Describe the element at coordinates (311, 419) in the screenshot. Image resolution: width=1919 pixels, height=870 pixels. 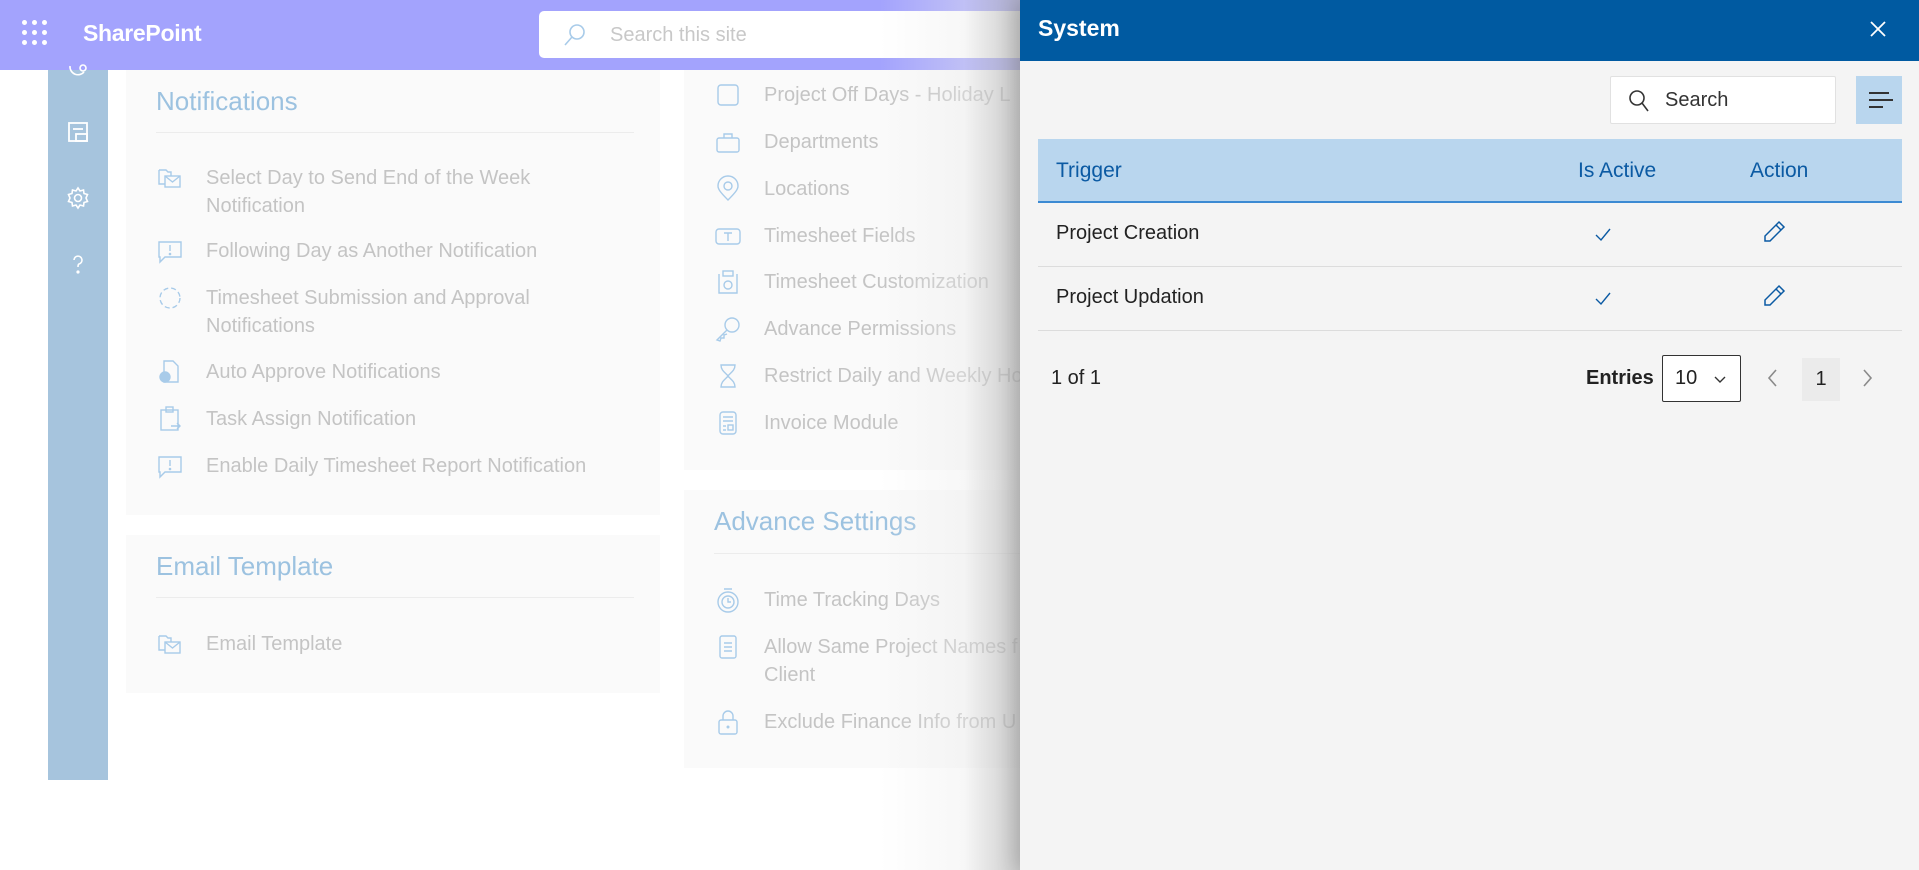
I see `settings-item-label: Task Assign Notification` at that location.